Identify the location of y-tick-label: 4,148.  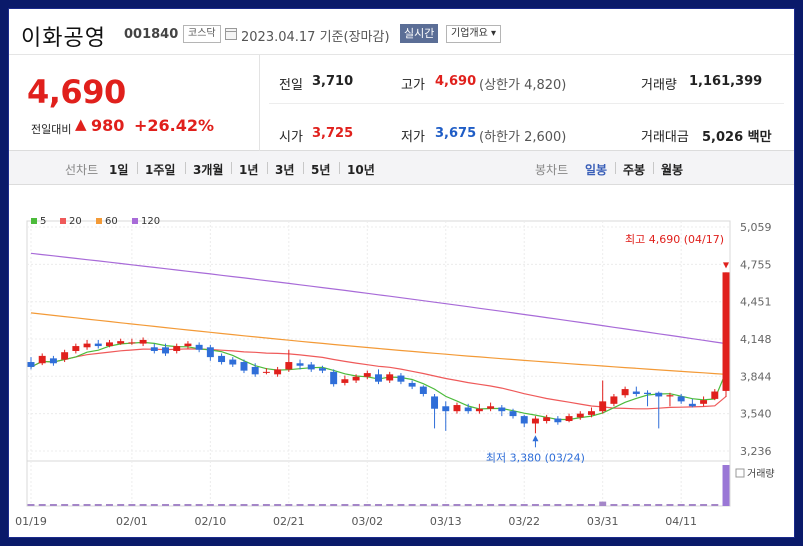
(756, 339).